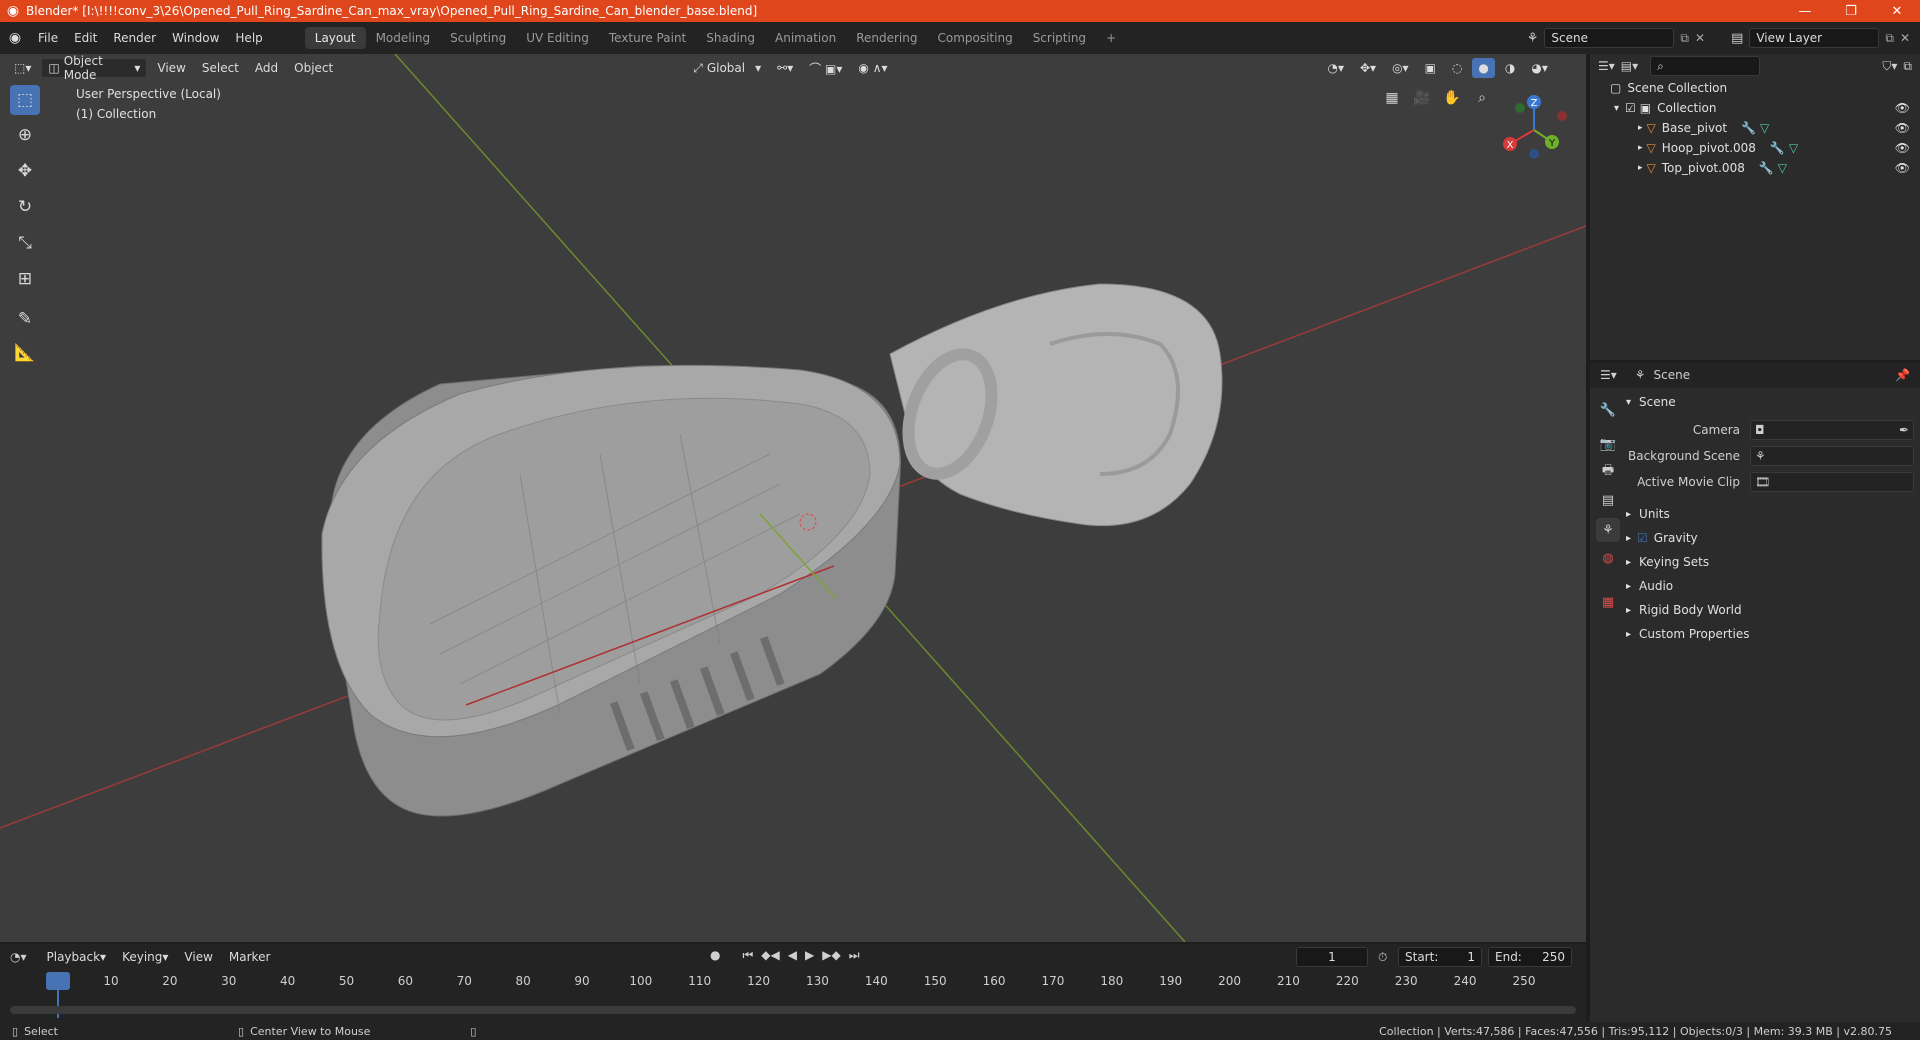 This screenshot has width=1920, height=1040. What do you see at coordinates (872, 68) in the screenshot?
I see `proportional-editing-icon: ◉ ∧▾` at bounding box center [872, 68].